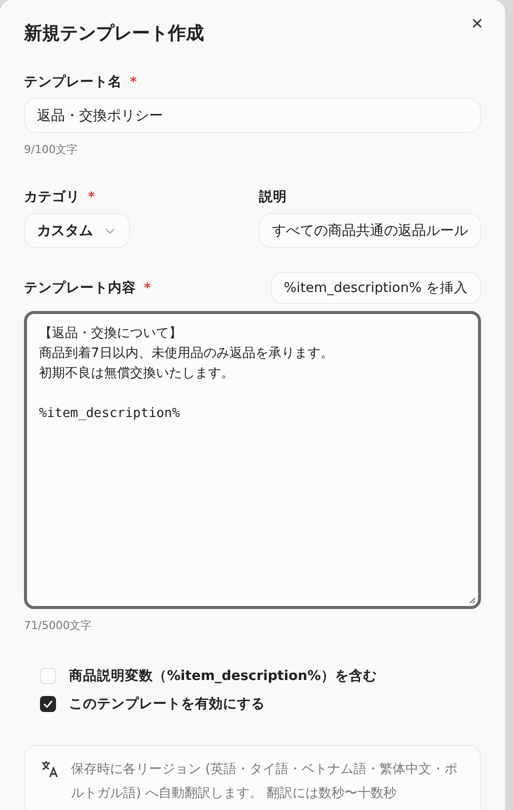 The width and height of the screenshot is (513, 810). What do you see at coordinates (77, 230) in the screenshot?
I see `category-select: カスタム` at bounding box center [77, 230].